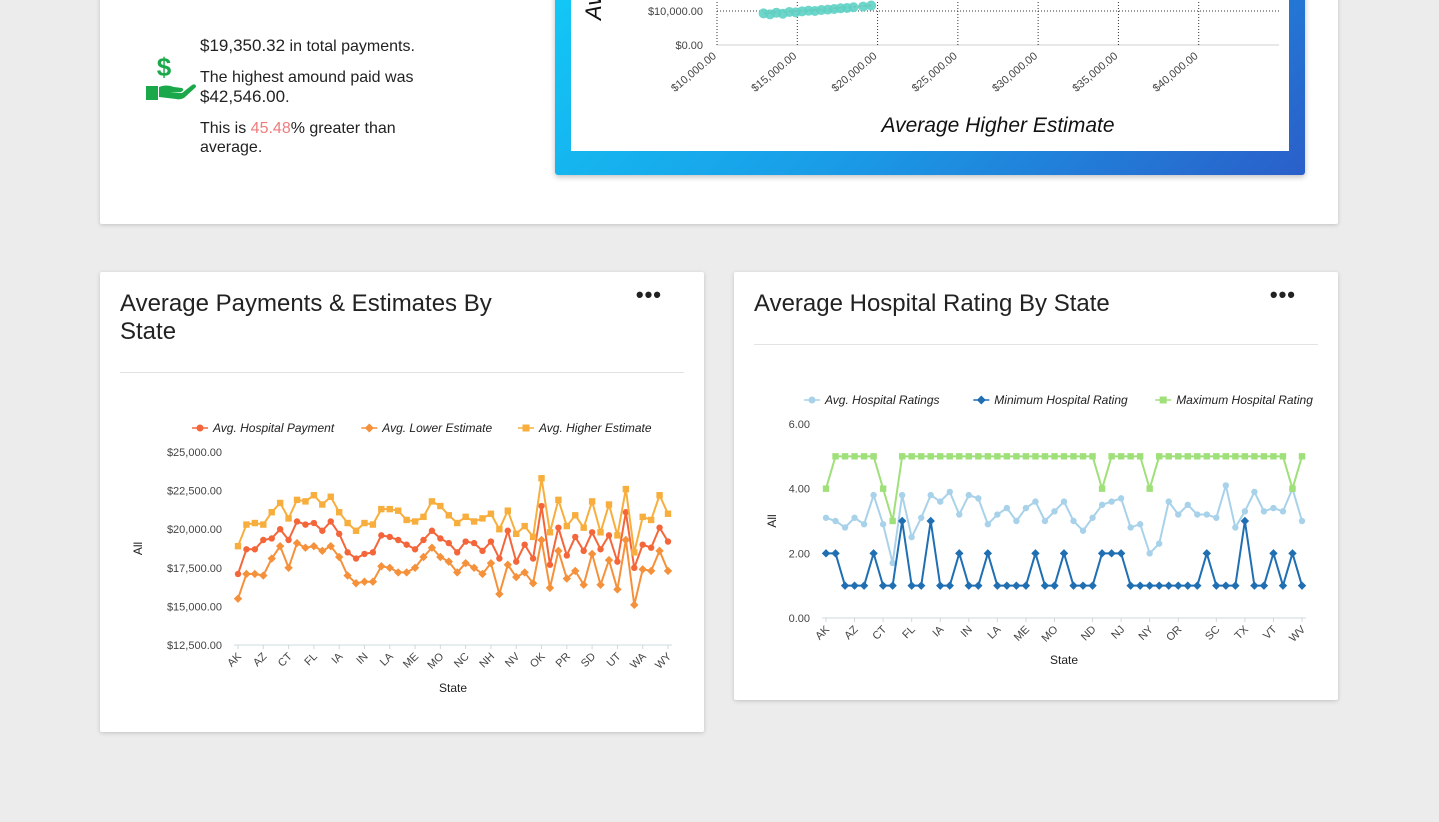 The height and width of the screenshot is (822, 1439). I want to click on scatter-y-tick-label: $10,000.00, so click(675, 12).